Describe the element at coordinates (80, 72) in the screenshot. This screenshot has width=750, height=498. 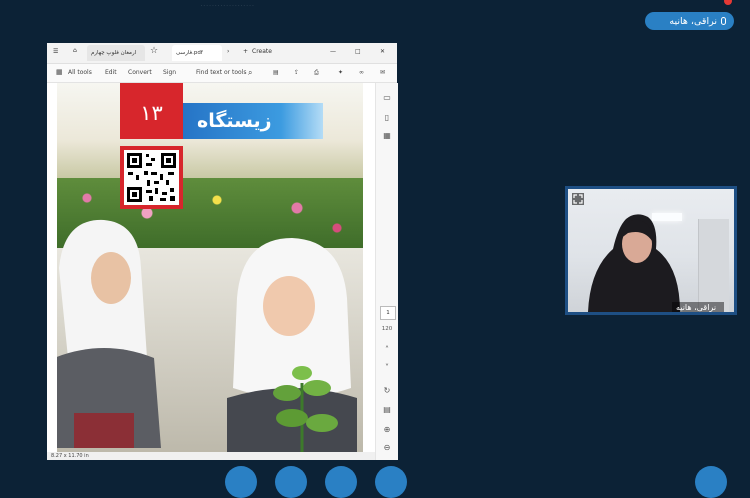
I see `all-tools-button: All tools` at that location.